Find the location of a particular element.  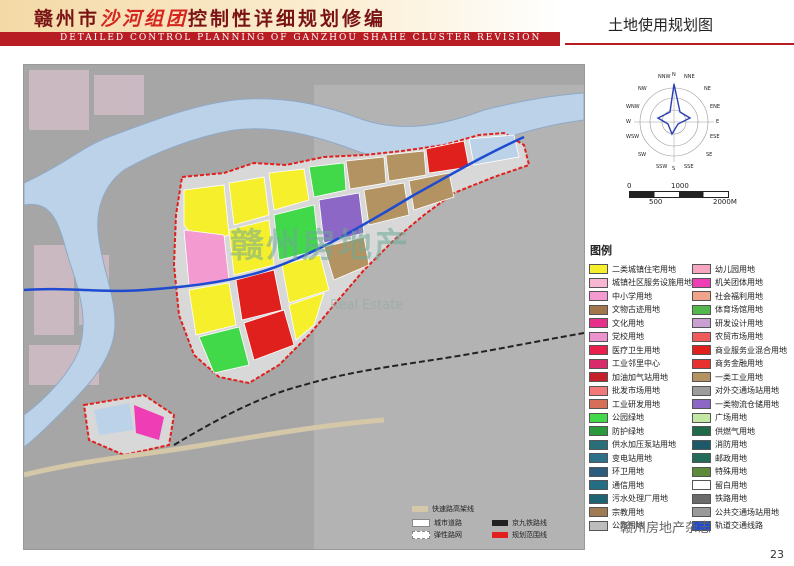

legend-item: 铁路用地 is located at coordinates (719, 499).